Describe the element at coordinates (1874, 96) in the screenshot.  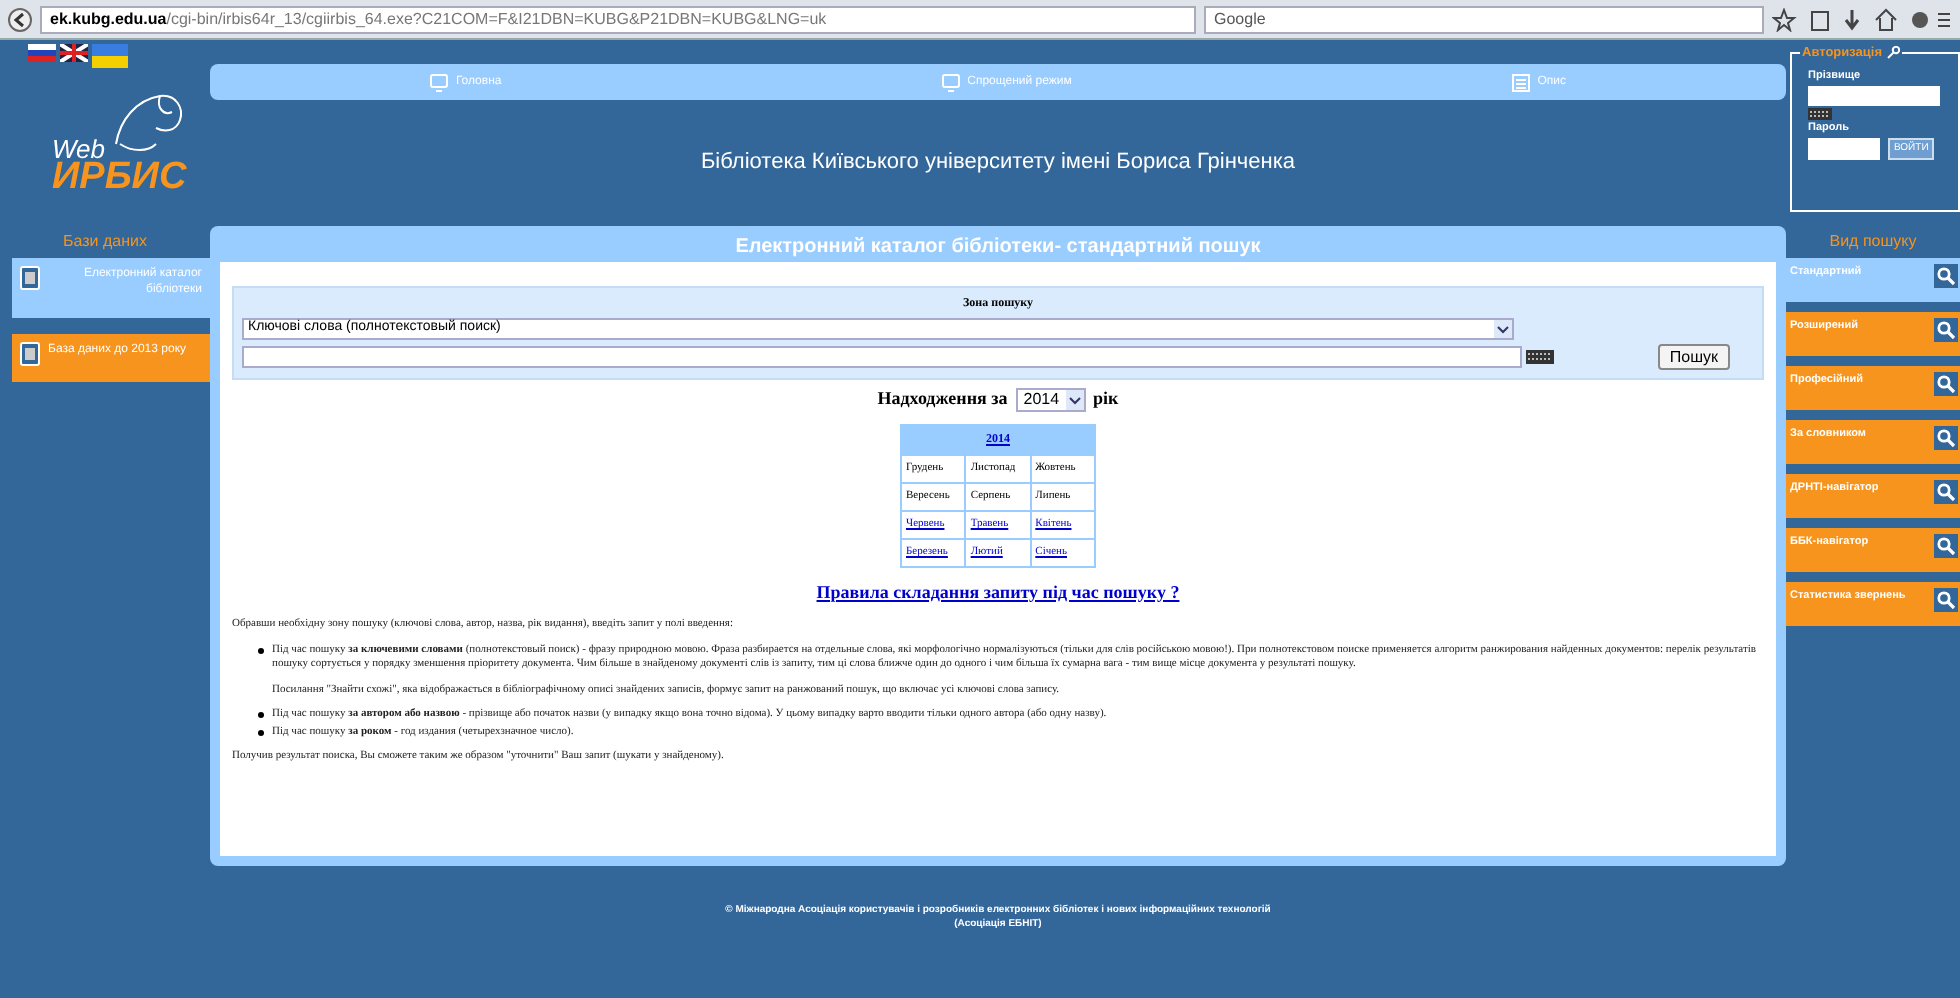
I see `surname-input` at that location.